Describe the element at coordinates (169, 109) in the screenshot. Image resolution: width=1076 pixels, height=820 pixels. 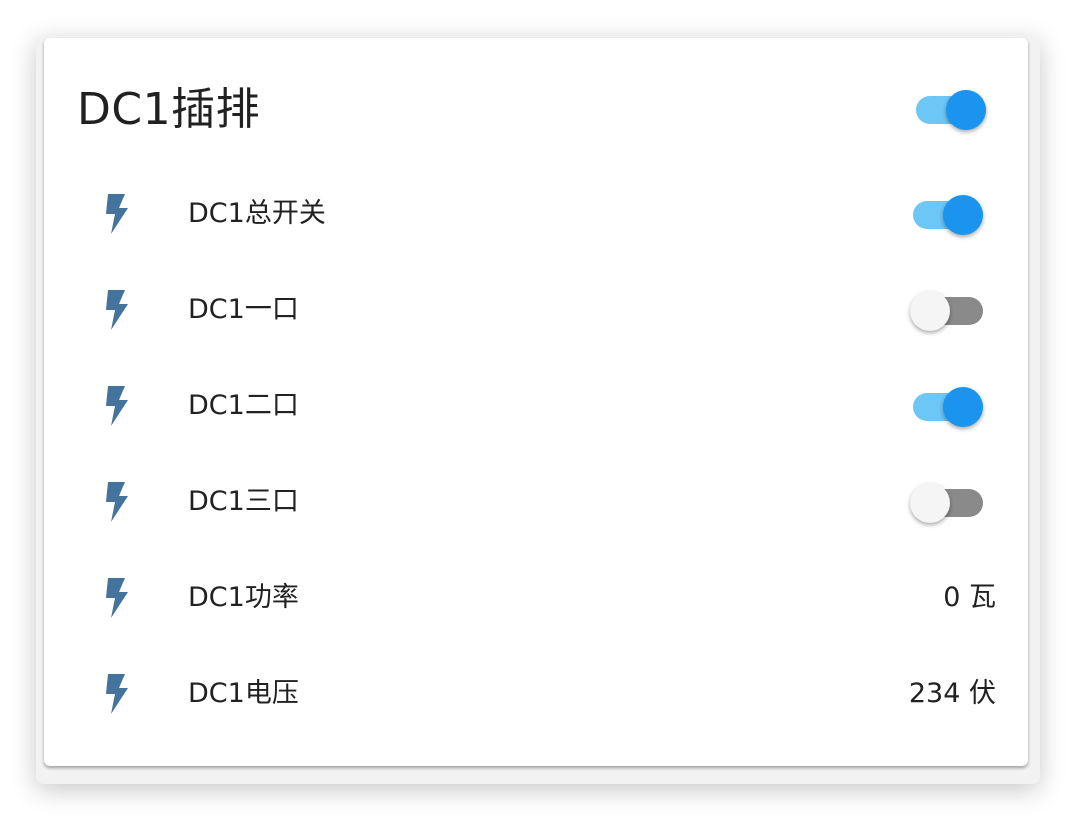
I see `card-title: DC1插排` at that location.